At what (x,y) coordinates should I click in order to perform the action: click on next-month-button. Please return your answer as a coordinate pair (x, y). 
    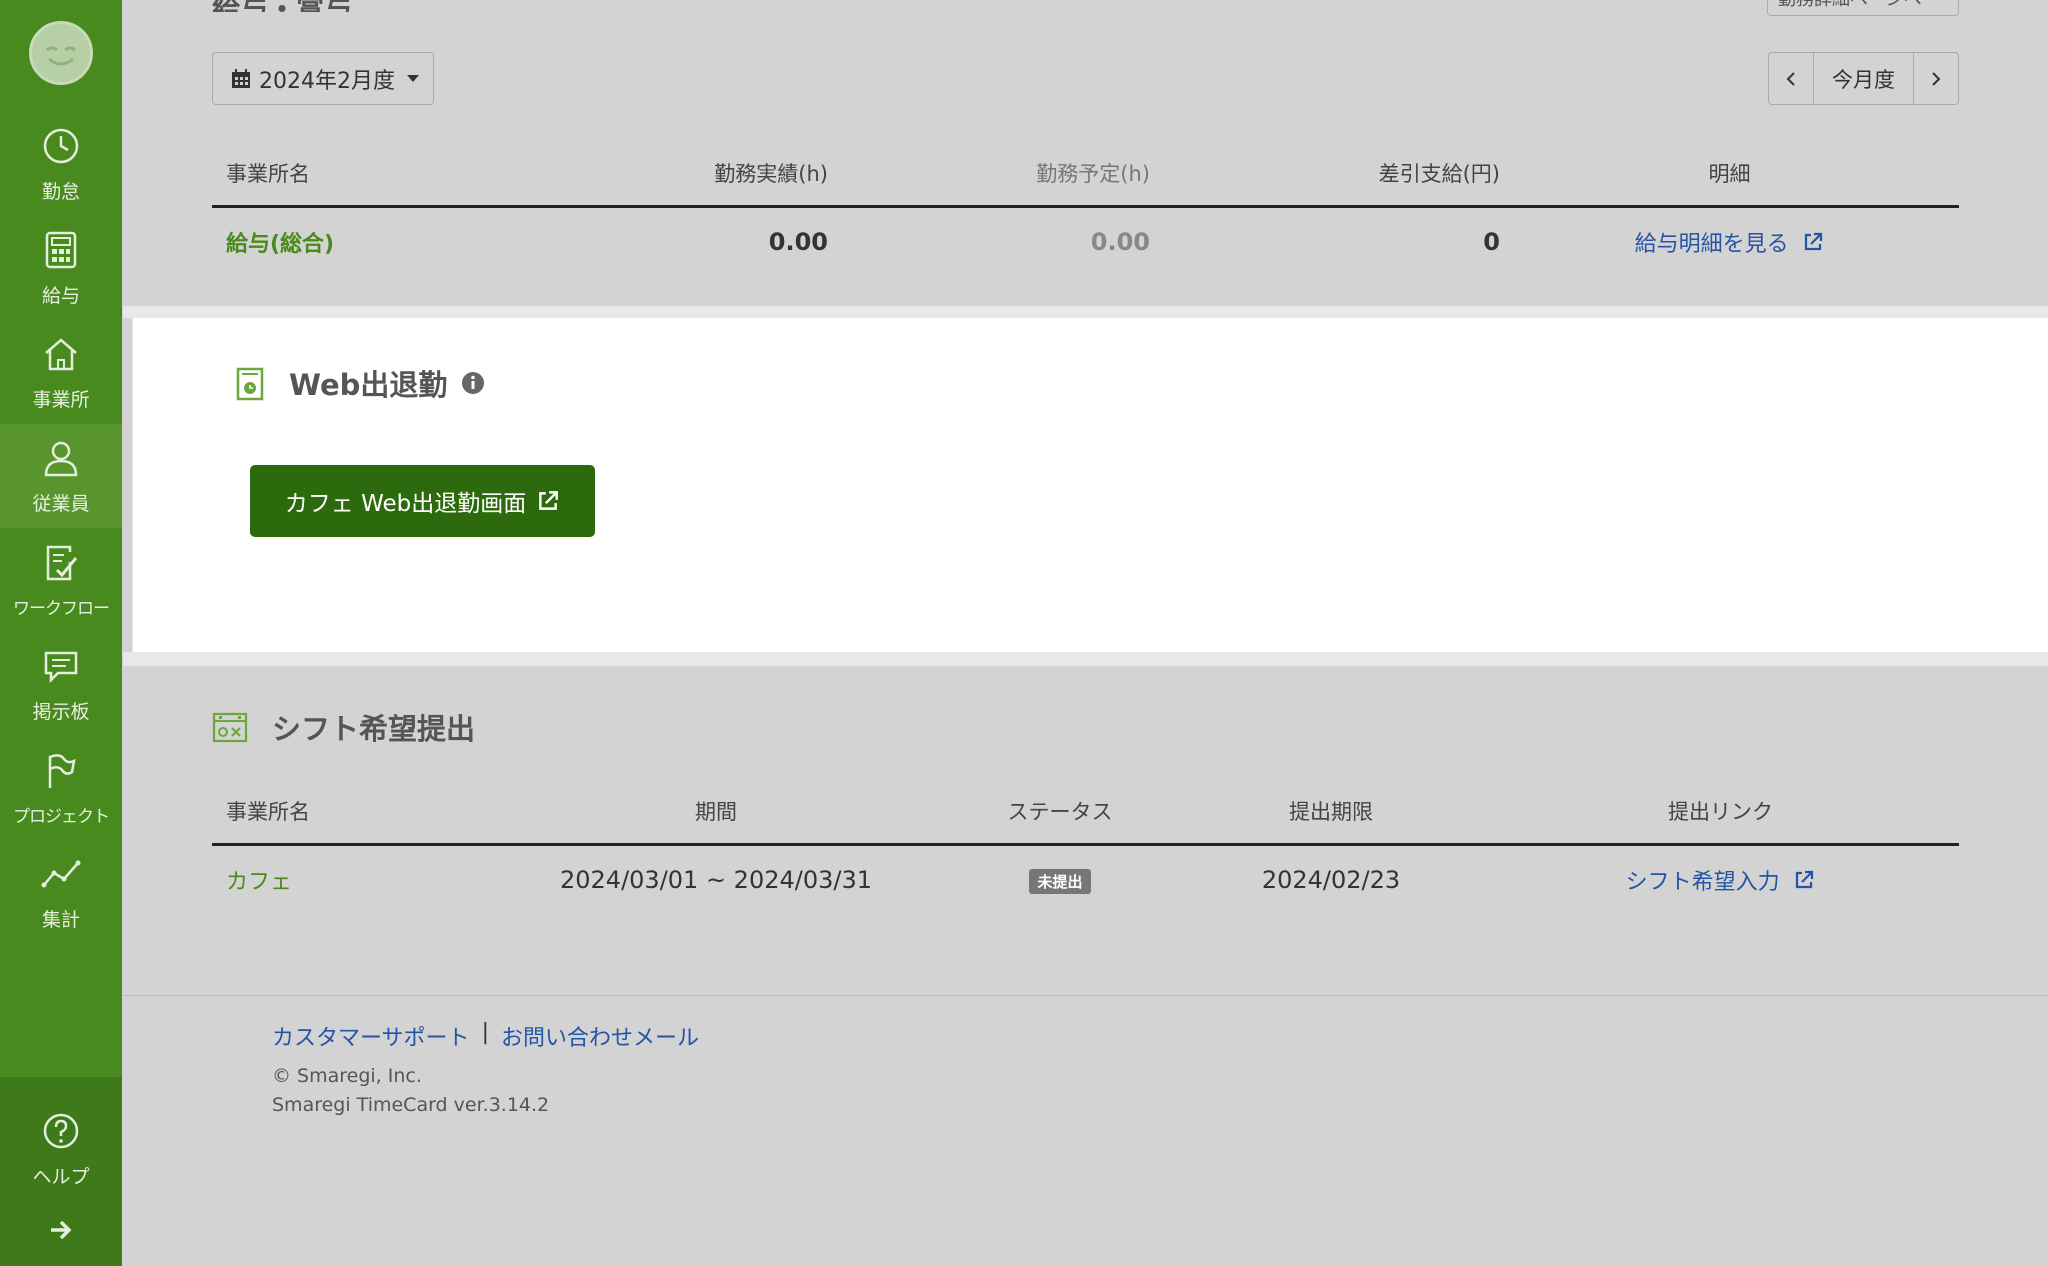
    Looking at the image, I should click on (1936, 78).